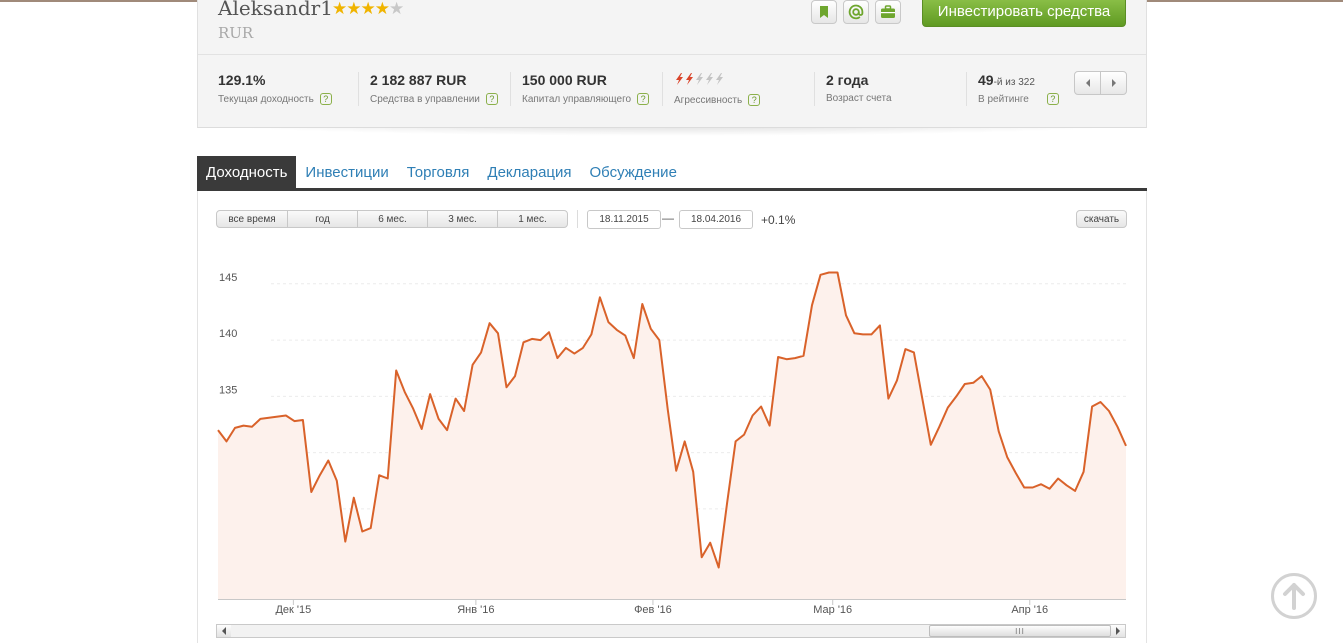  I want to click on x-tick-label: Мар '16, so click(832, 609).